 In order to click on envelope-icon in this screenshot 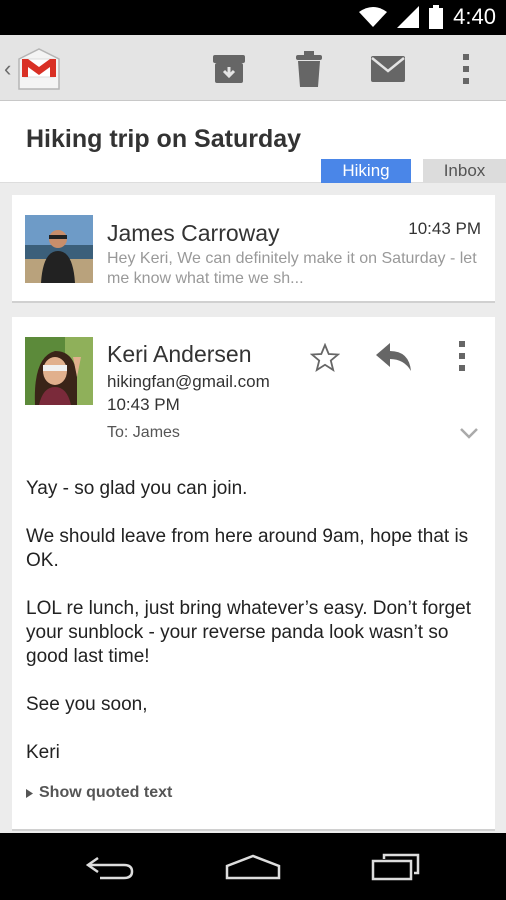, I will do `click(388, 69)`.